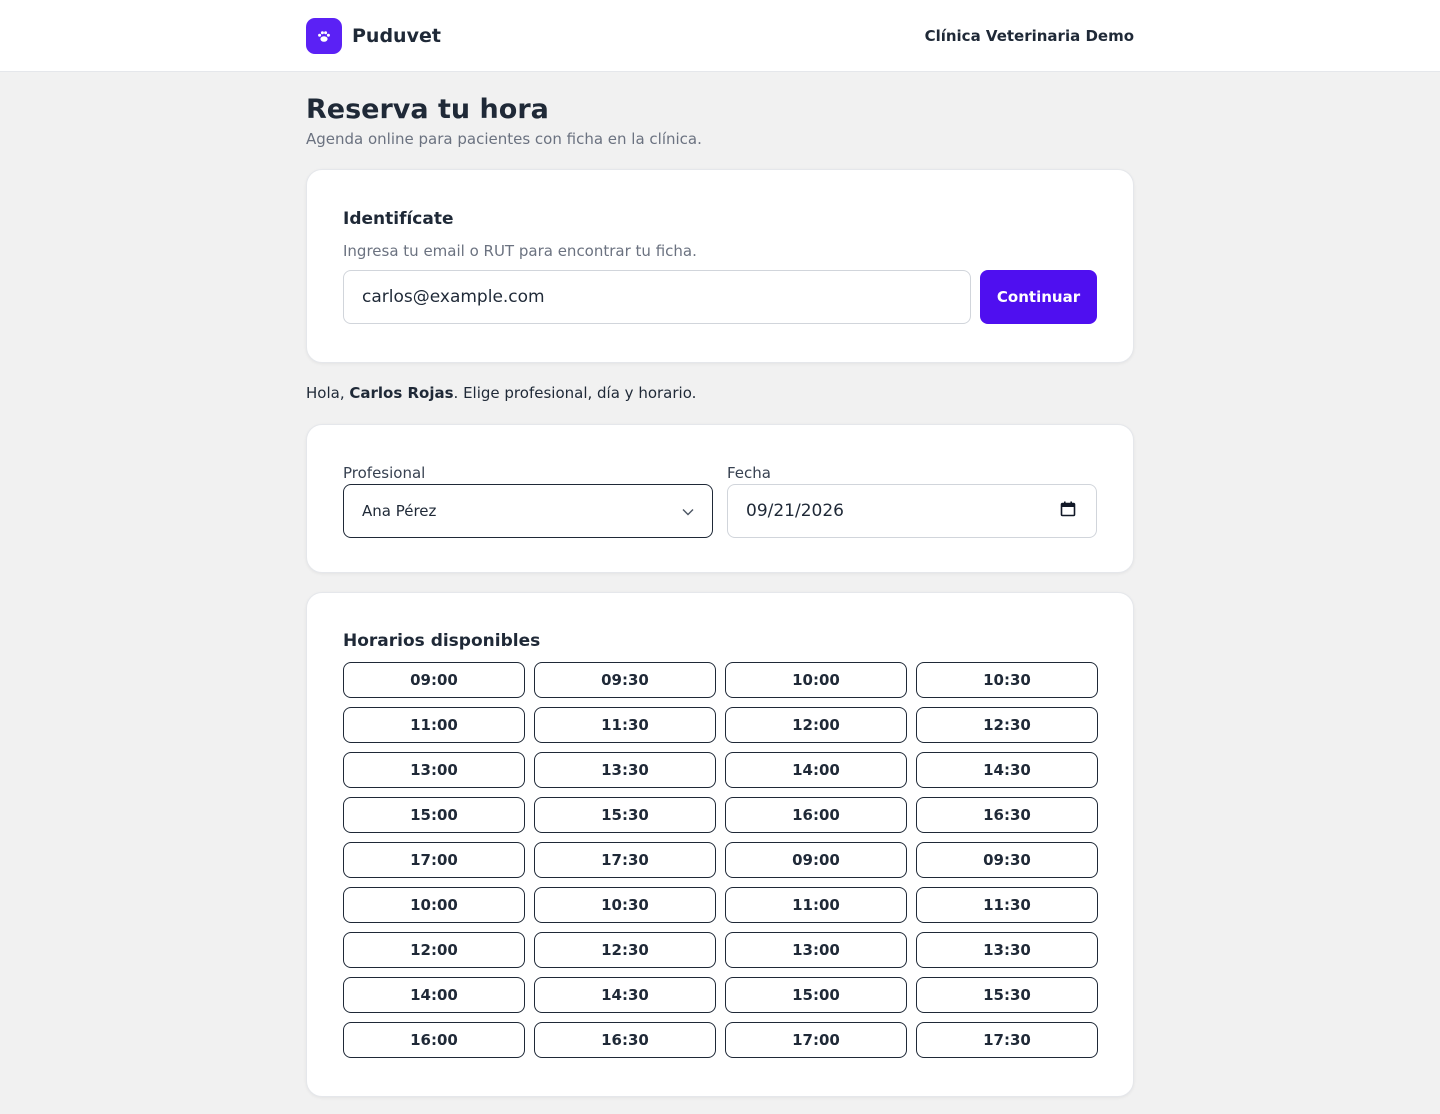 Image resolution: width=1440 pixels, height=1114 pixels. I want to click on email-rut-input, so click(657, 297).